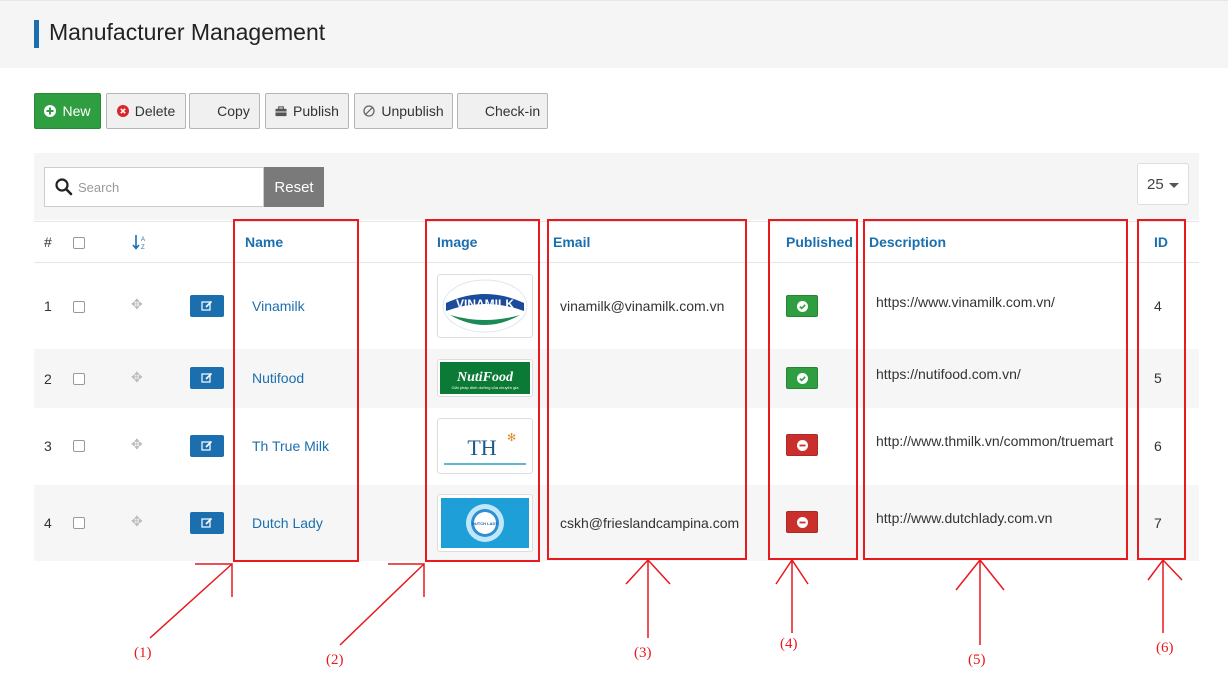 The width and height of the screenshot is (1228, 692). Describe the element at coordinates (143, 653) in the screenshot. I see `annotation-label-1: (1)` at that location.